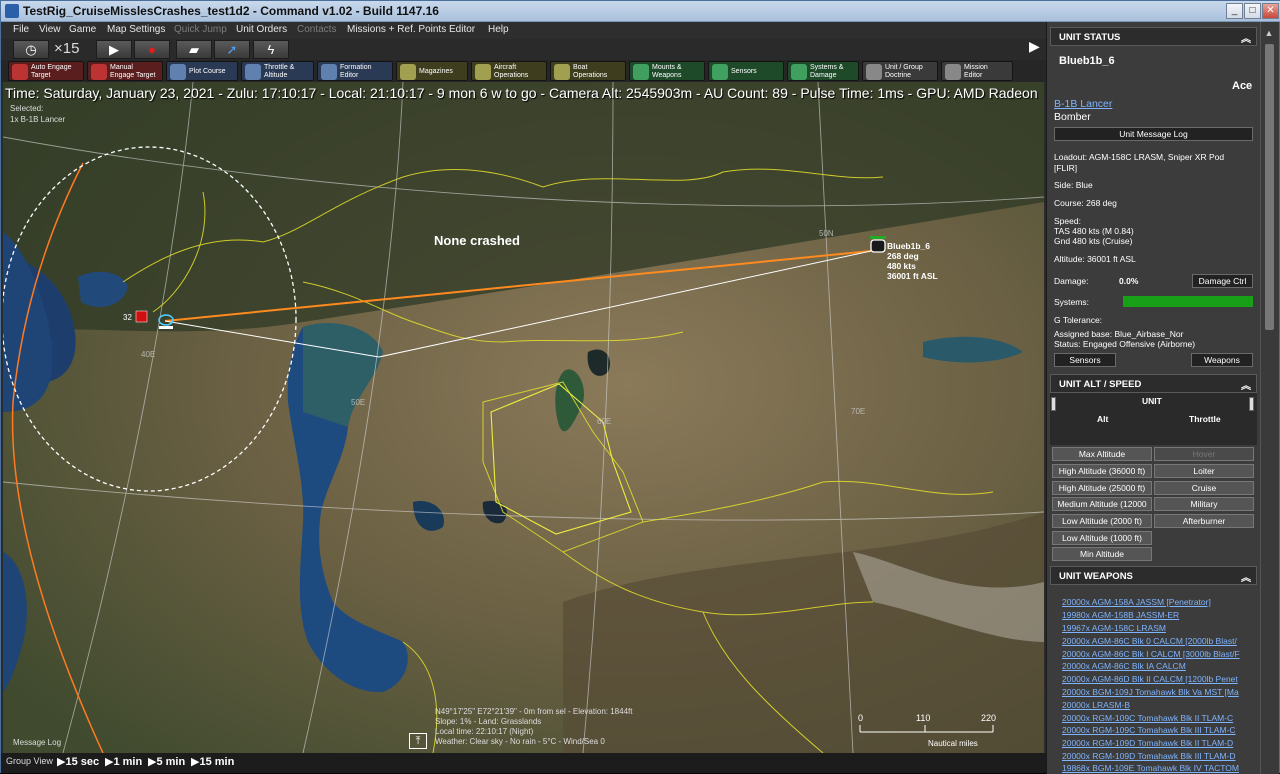 This screenshot has width=1280, height=774. Describe the element at coordinates (1153, 575) in the screenshot. I see `unit-weapons-header: UNIT WEAPONS ︽` at that location.